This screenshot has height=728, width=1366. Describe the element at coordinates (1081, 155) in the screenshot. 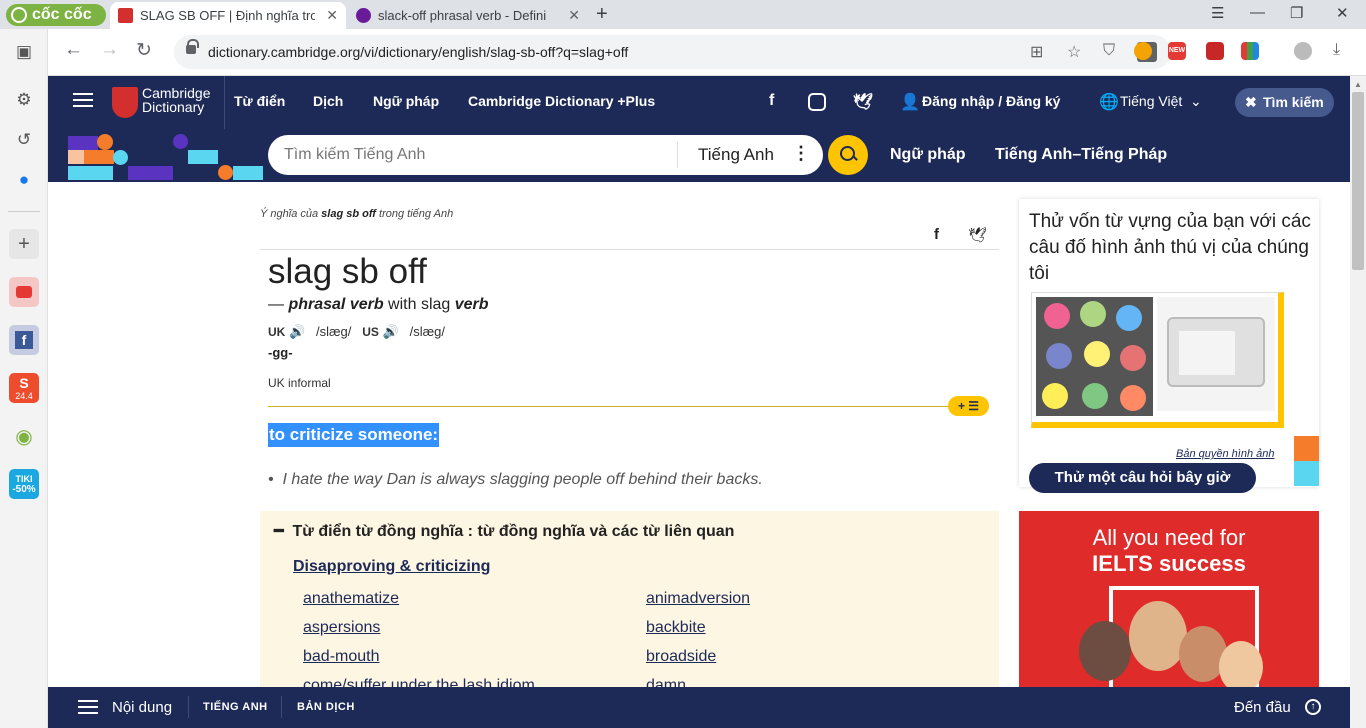

I see `search-link-en-fr: Tiếng Anh–Tiếng Pháp` at that location.